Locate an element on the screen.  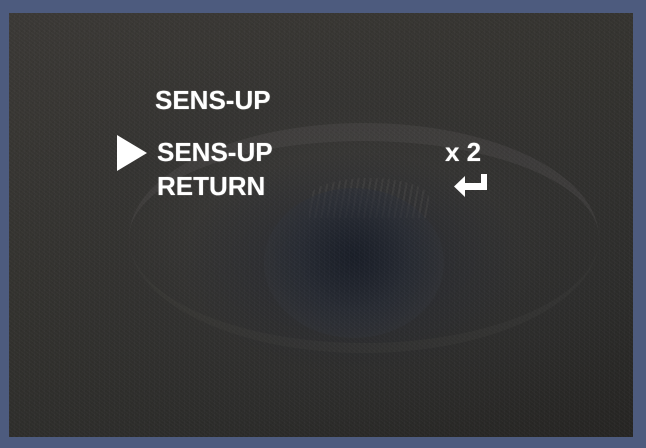
selection-triangle-icon is located at coordinates (132, 153).